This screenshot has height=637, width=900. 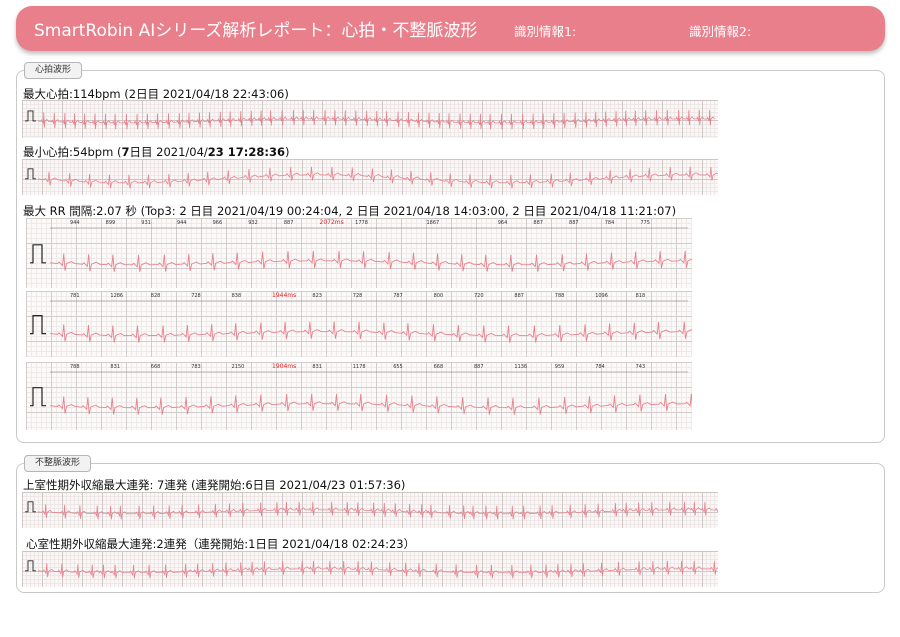 What do you see at coordinates (253, 223) in the screenshot?
I see `rr-interval-value: 932` at bounding box center [253, 223].